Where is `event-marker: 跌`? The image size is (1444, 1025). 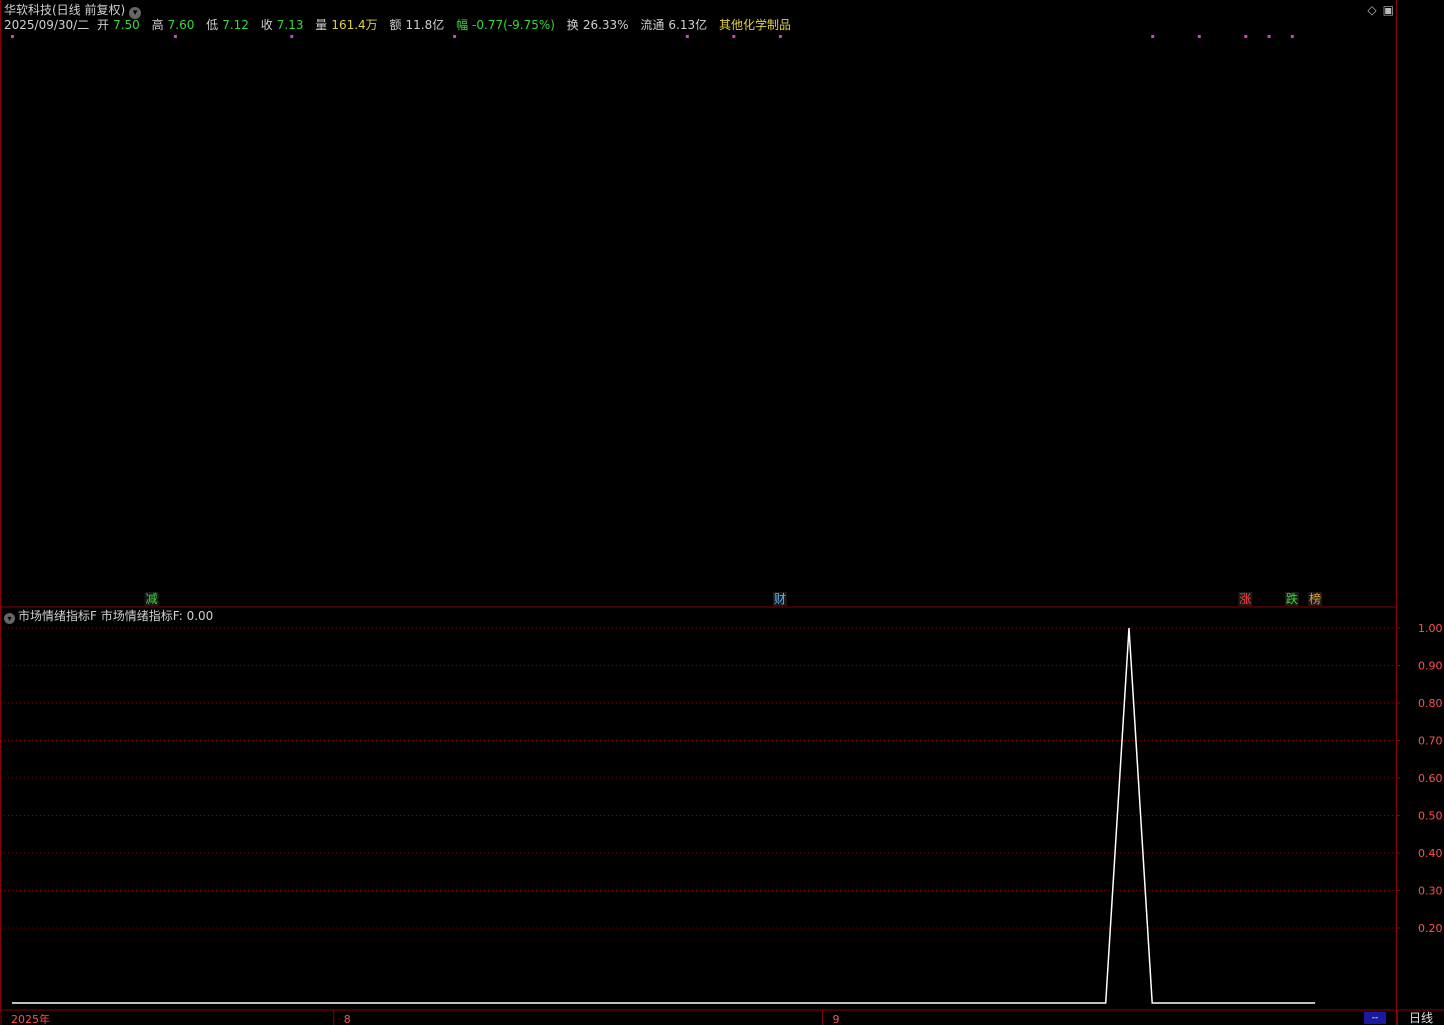 event-marker: 跌 is located at coordinates (1292, 598).